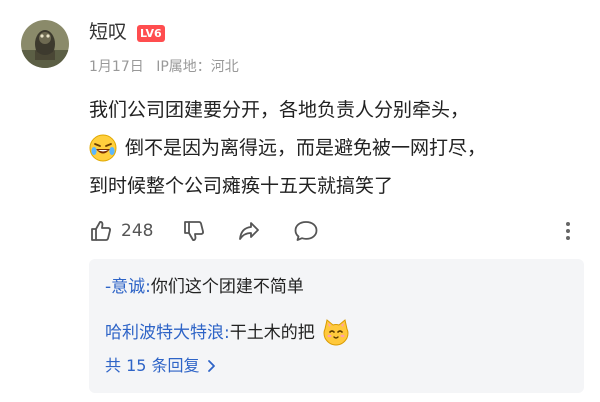 This screenshot has width=600, height=402. I want to click on username: 短叹, so click(108, 32).